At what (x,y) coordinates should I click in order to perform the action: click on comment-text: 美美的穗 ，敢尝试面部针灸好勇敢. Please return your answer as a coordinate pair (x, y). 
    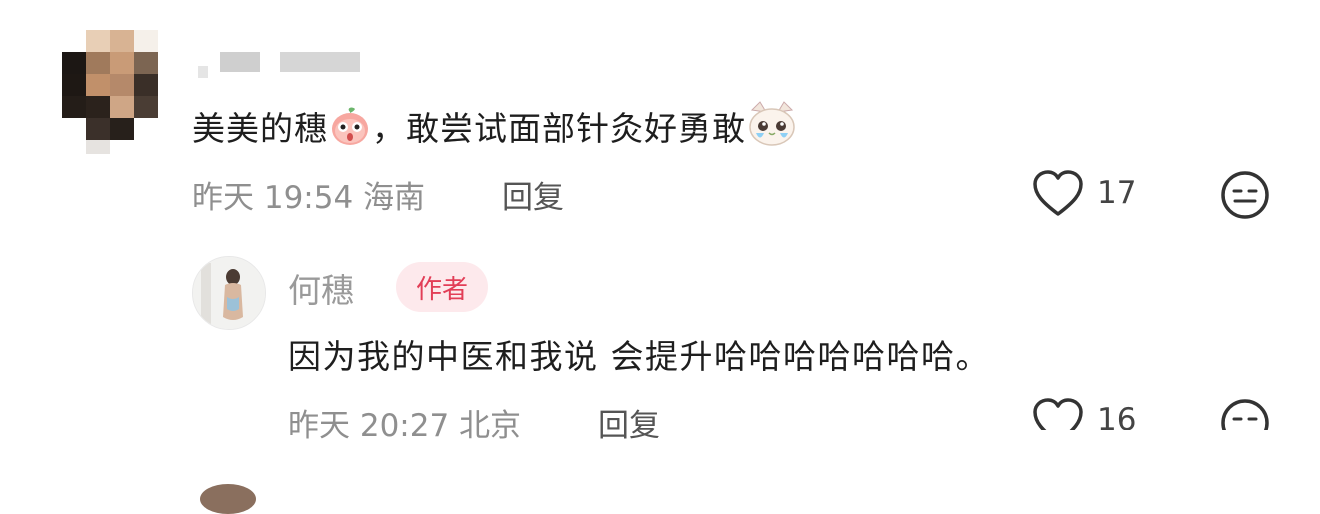
    Looking at the image, I should click on (495, 125).